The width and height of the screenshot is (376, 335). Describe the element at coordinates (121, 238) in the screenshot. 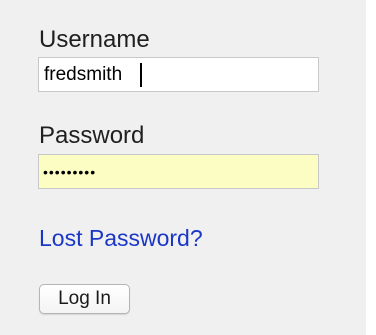

I see `lost-password-link: Lost Password?` at that location.